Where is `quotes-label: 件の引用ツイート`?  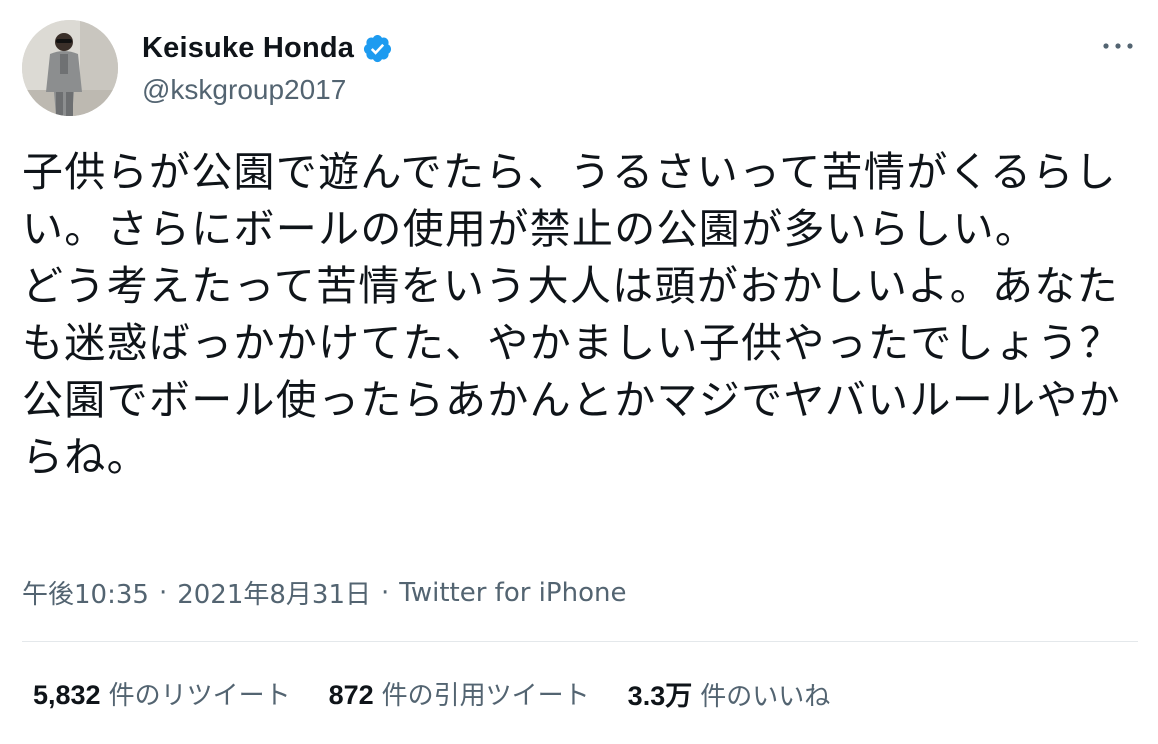
quotes-label: 件の引用ツイート is located at coordinates (485, 696).